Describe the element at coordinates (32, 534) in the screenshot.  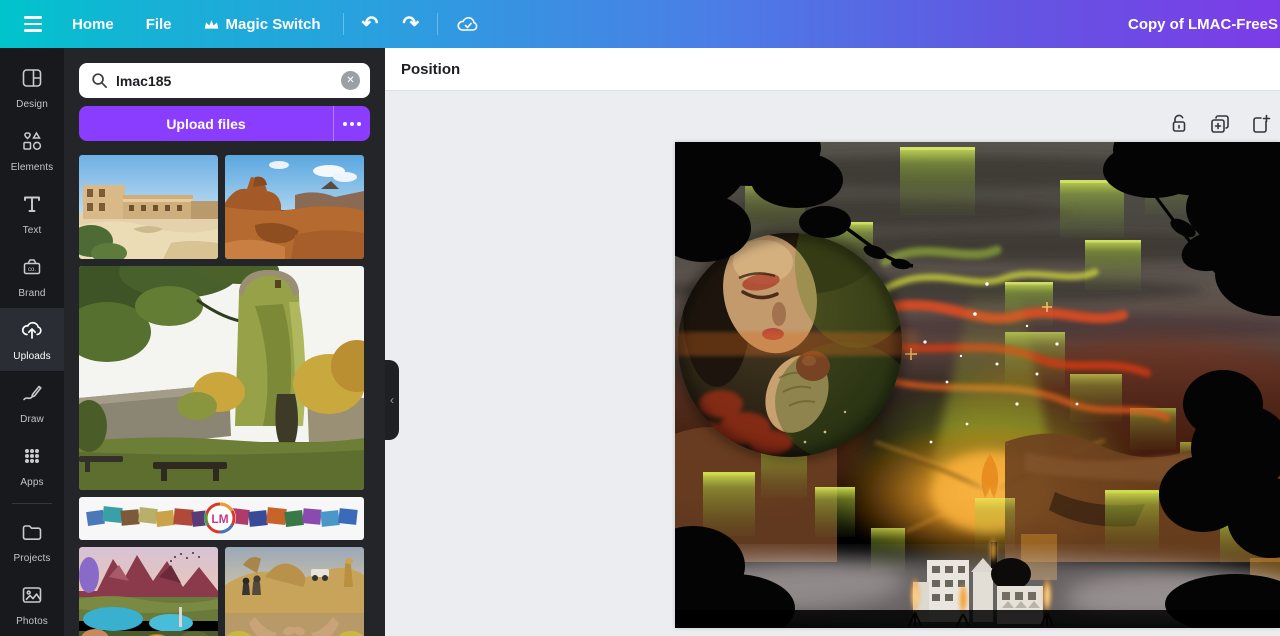
I see `projects-icon` at that location.